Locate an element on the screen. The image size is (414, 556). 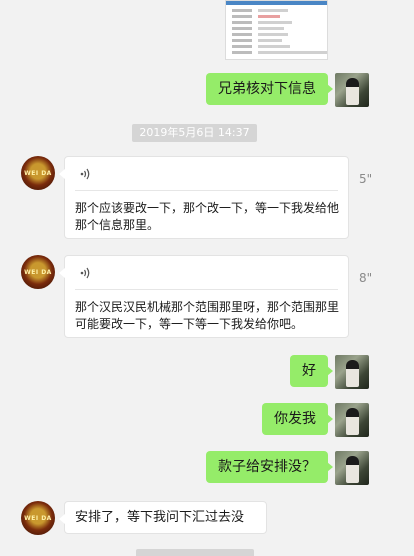
sent-message-bubble: 好 is located at coordinates (311, 371).